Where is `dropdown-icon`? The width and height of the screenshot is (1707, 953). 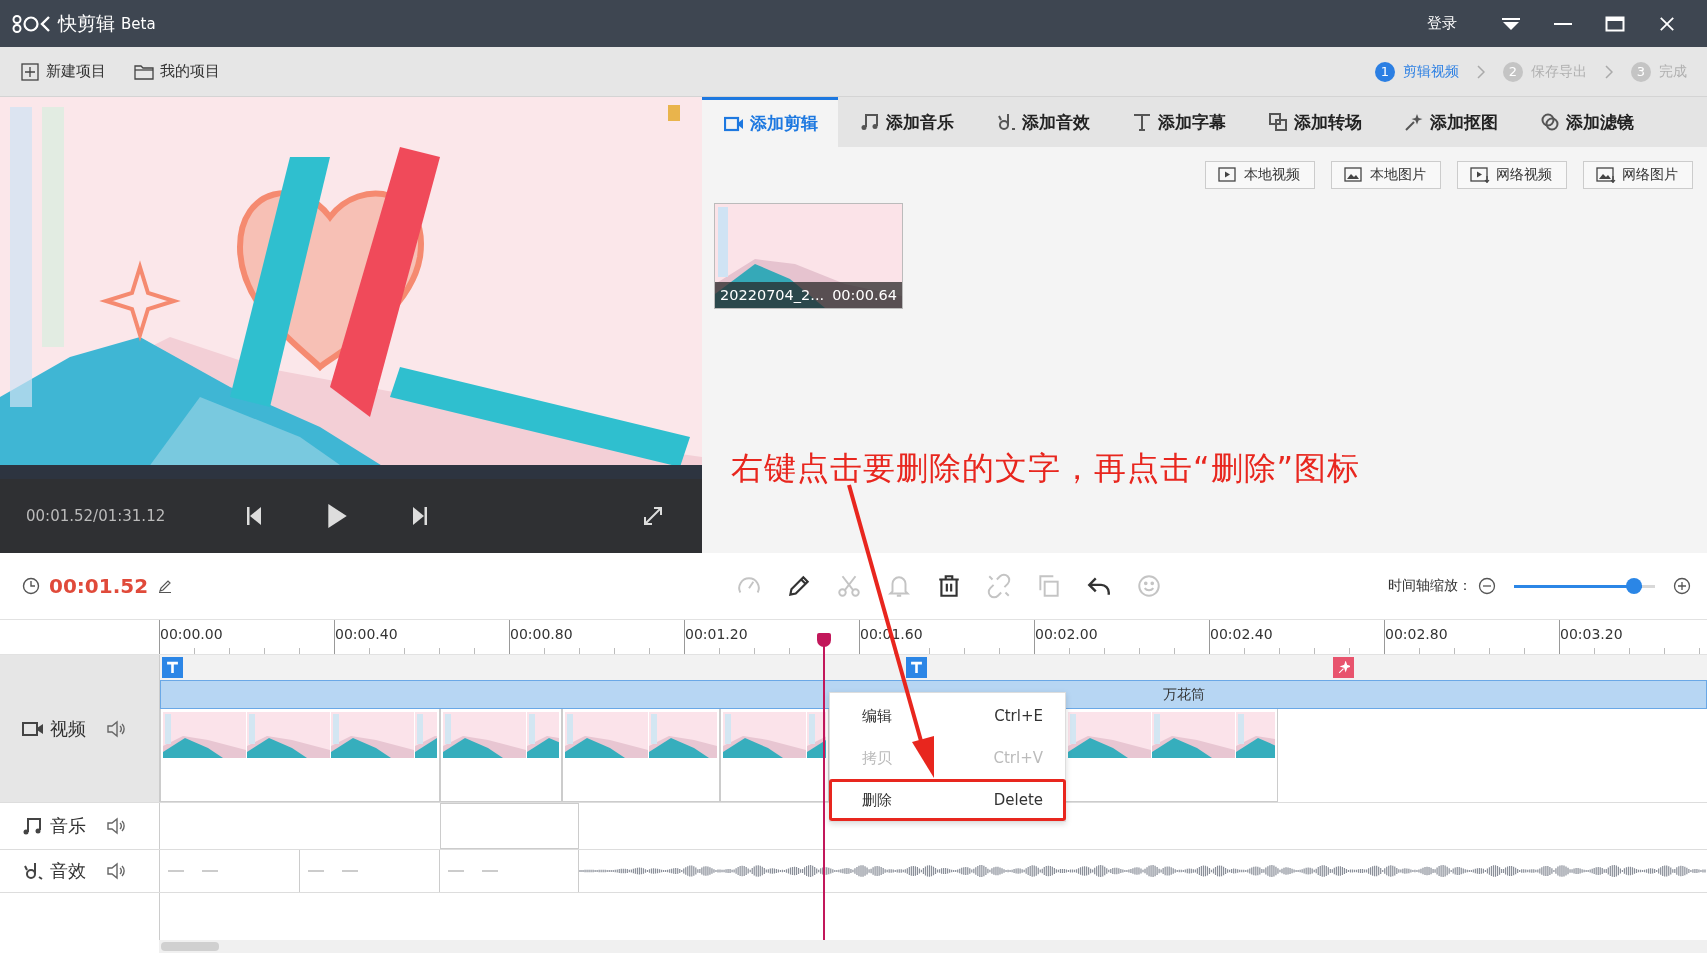 dropdown-icon is located at coordinates (1511, 23).